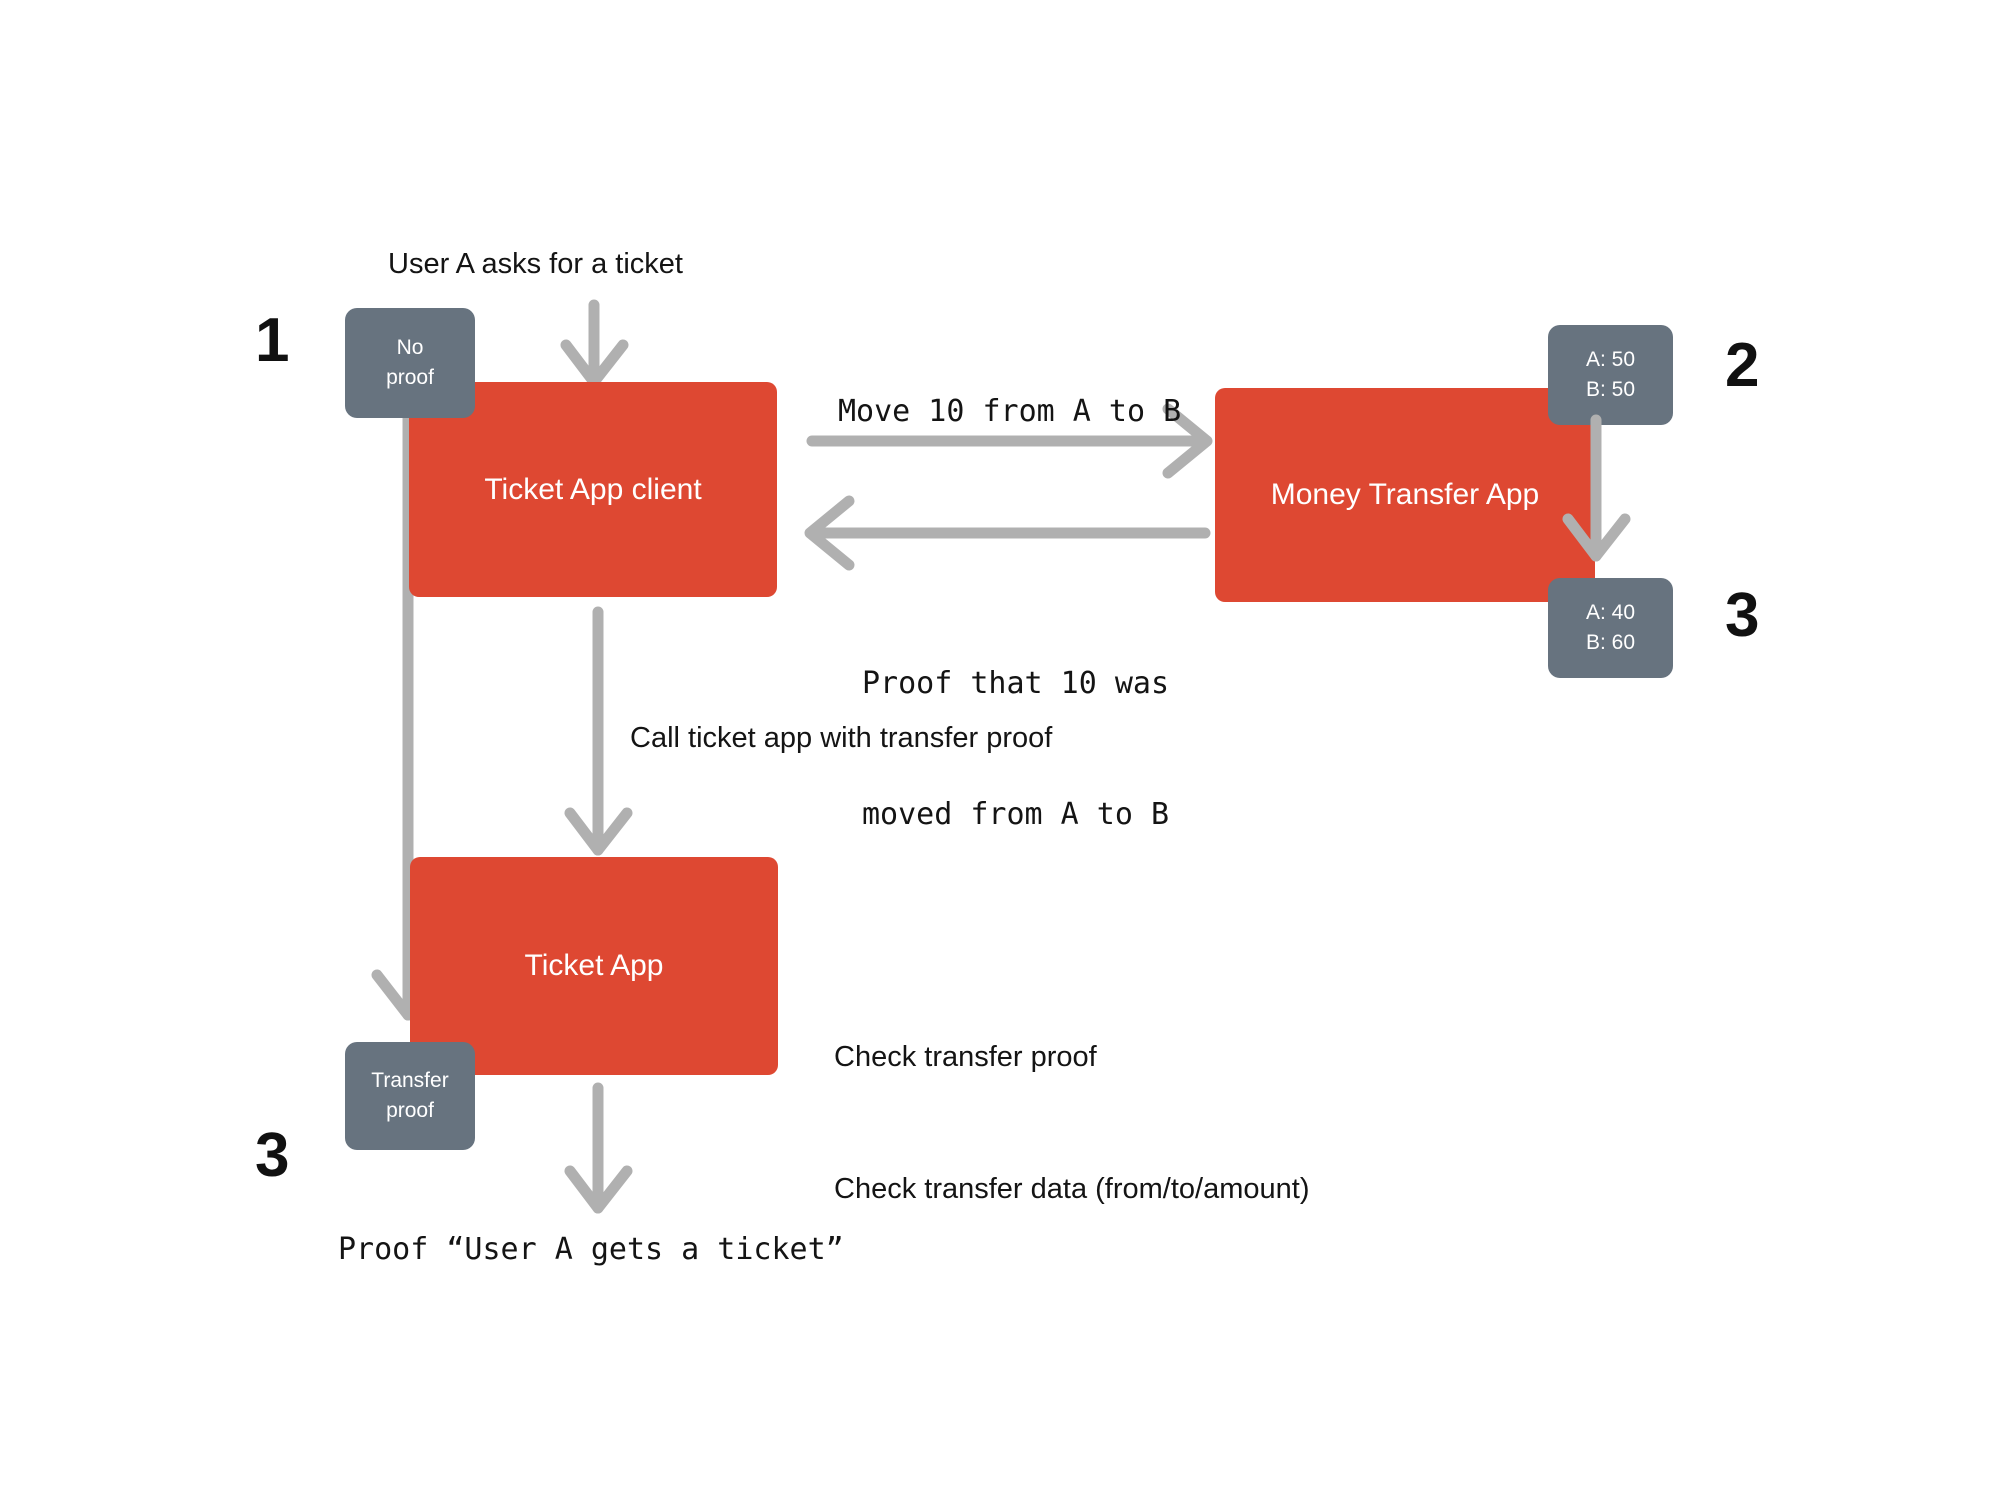  I want to click on badge-line-1: A: 50, so click(1610, 359).